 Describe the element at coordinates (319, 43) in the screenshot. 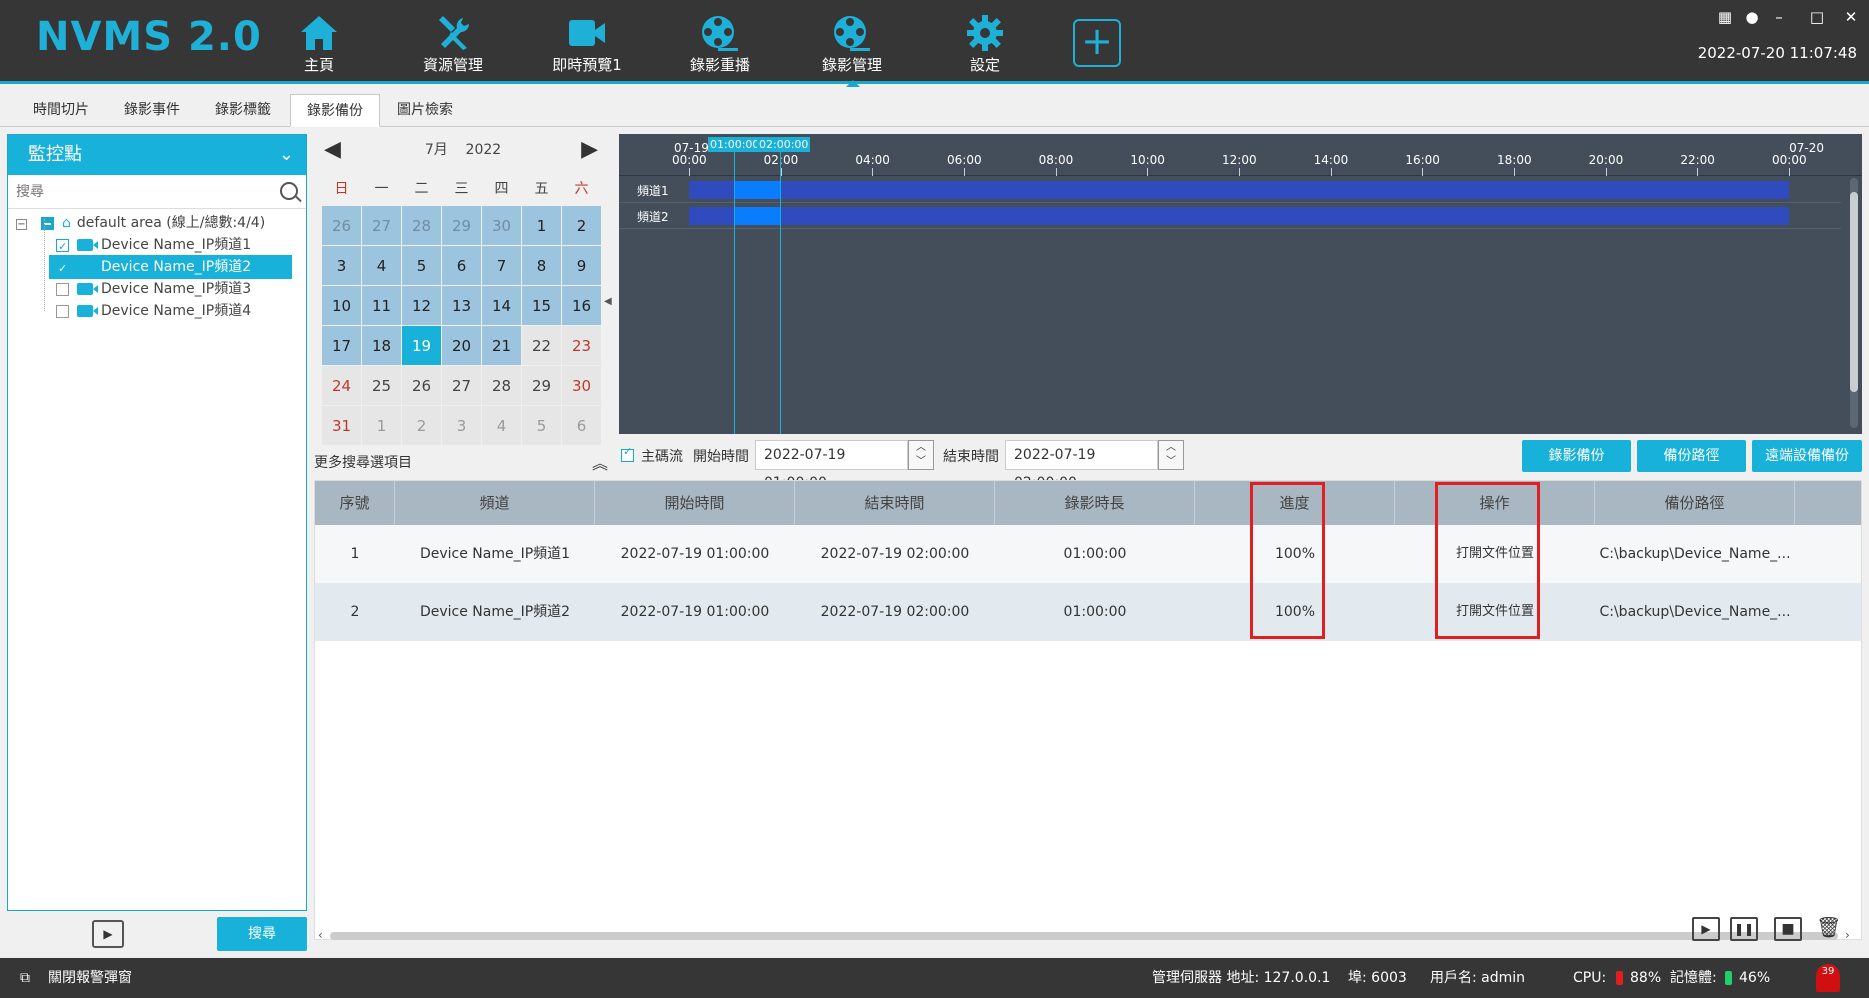

I see `nav-home: 主頁` at that location.